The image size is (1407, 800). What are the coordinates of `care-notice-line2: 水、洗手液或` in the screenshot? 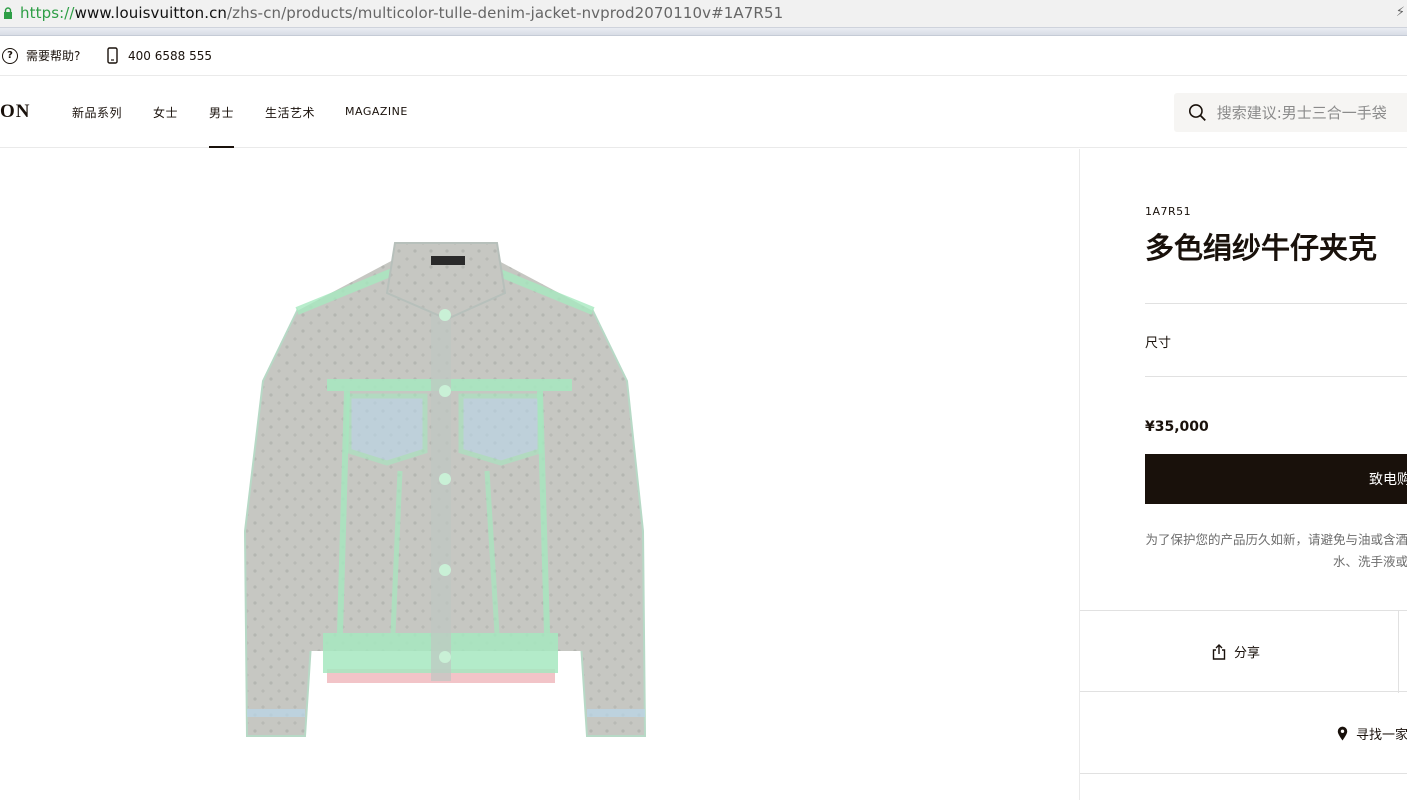 It's located at (1369, 561).